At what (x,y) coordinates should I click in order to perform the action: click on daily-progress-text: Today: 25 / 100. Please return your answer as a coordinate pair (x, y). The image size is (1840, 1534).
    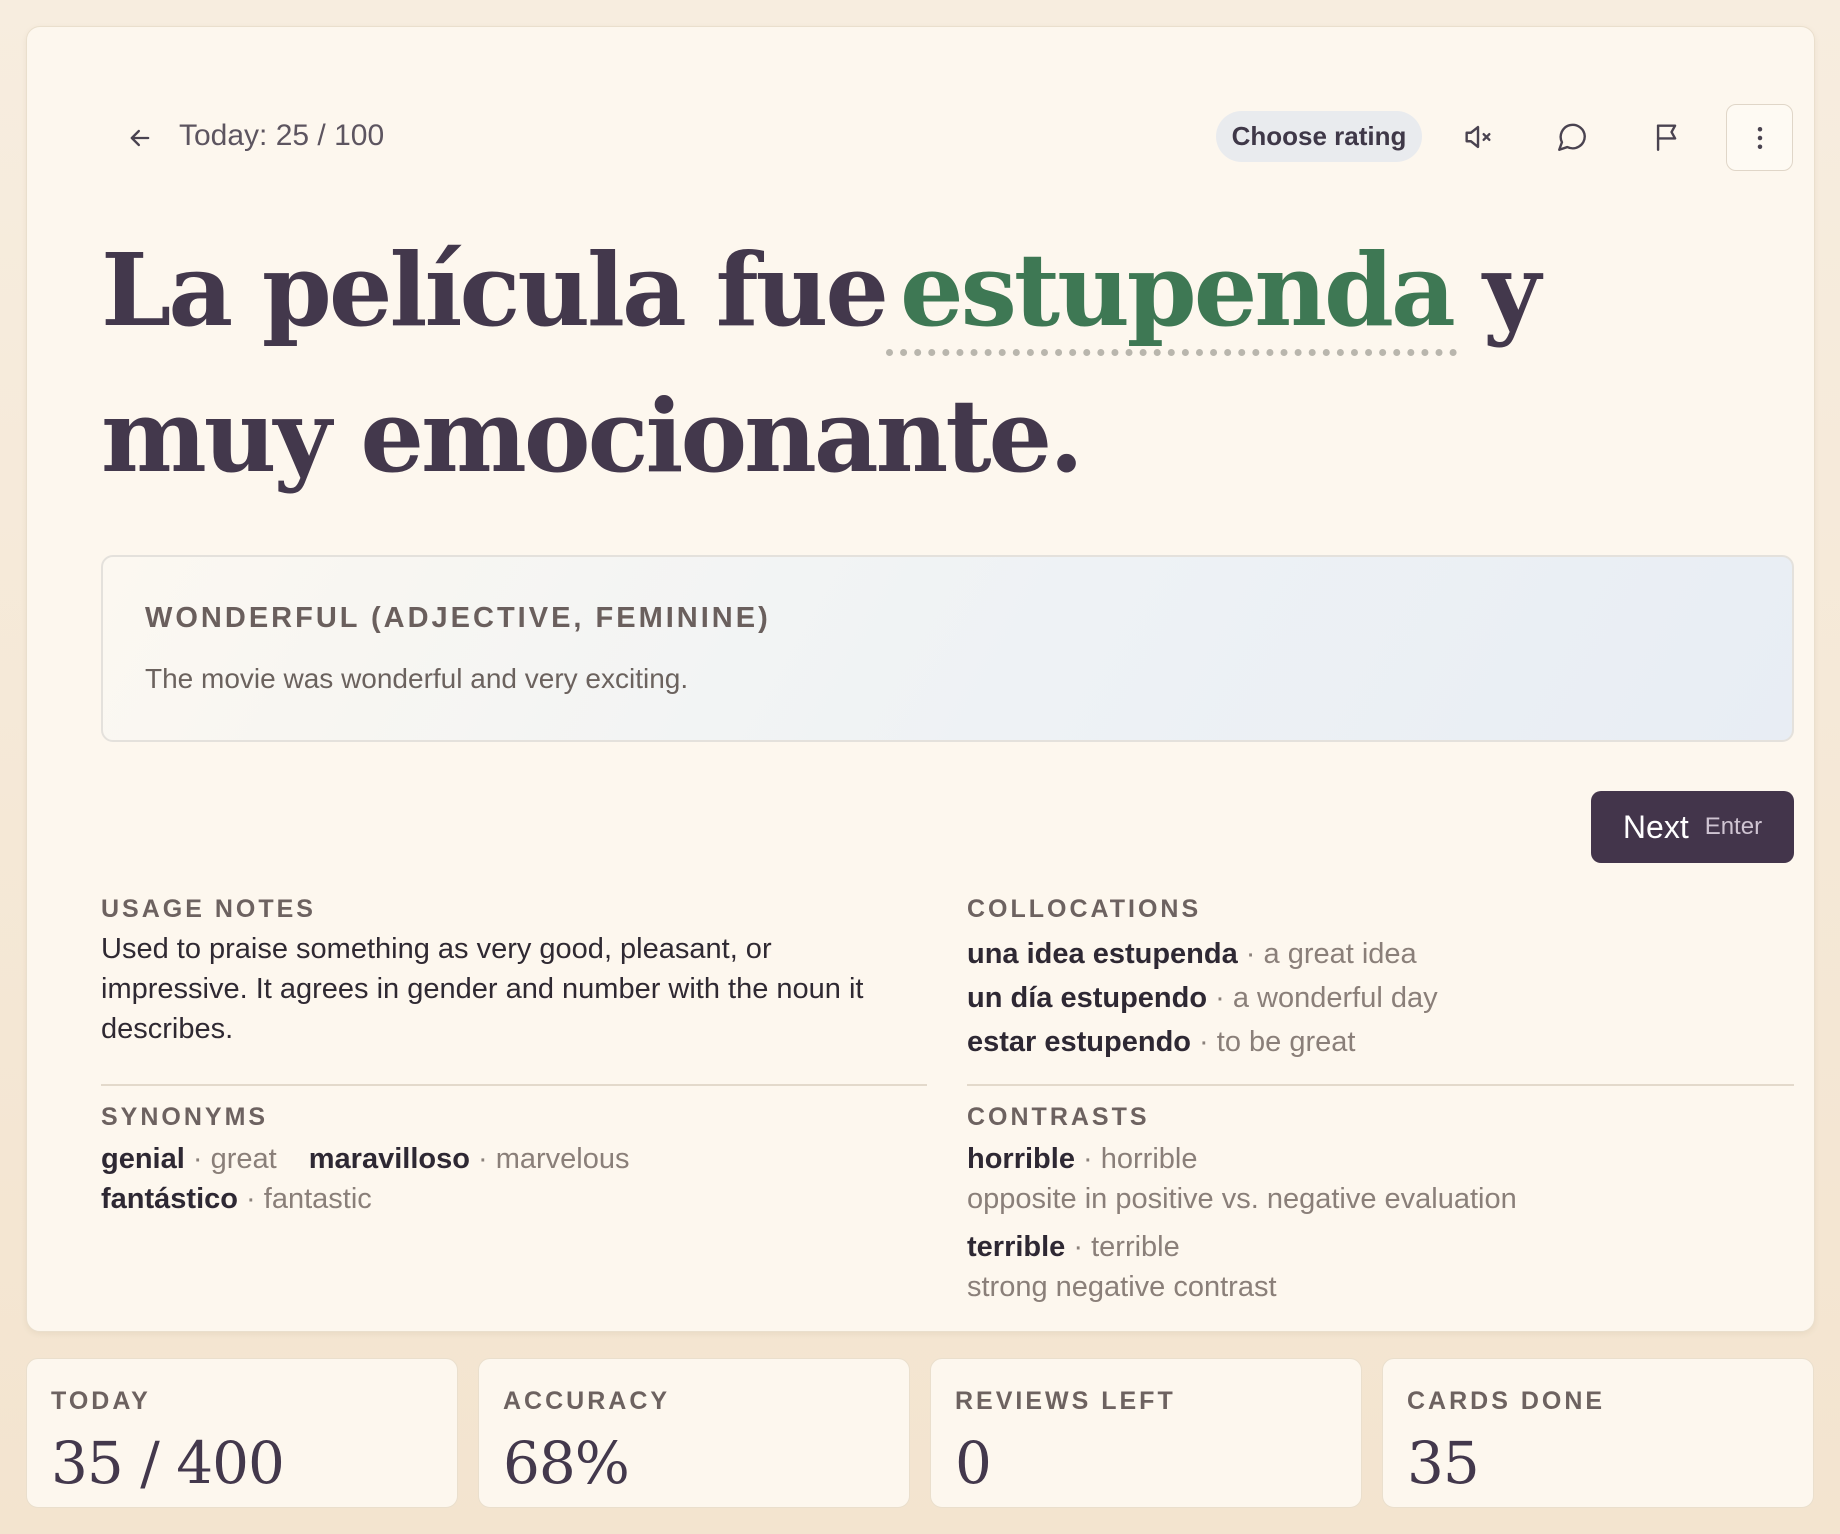
    Looking at the image, I should click on (282, 135).